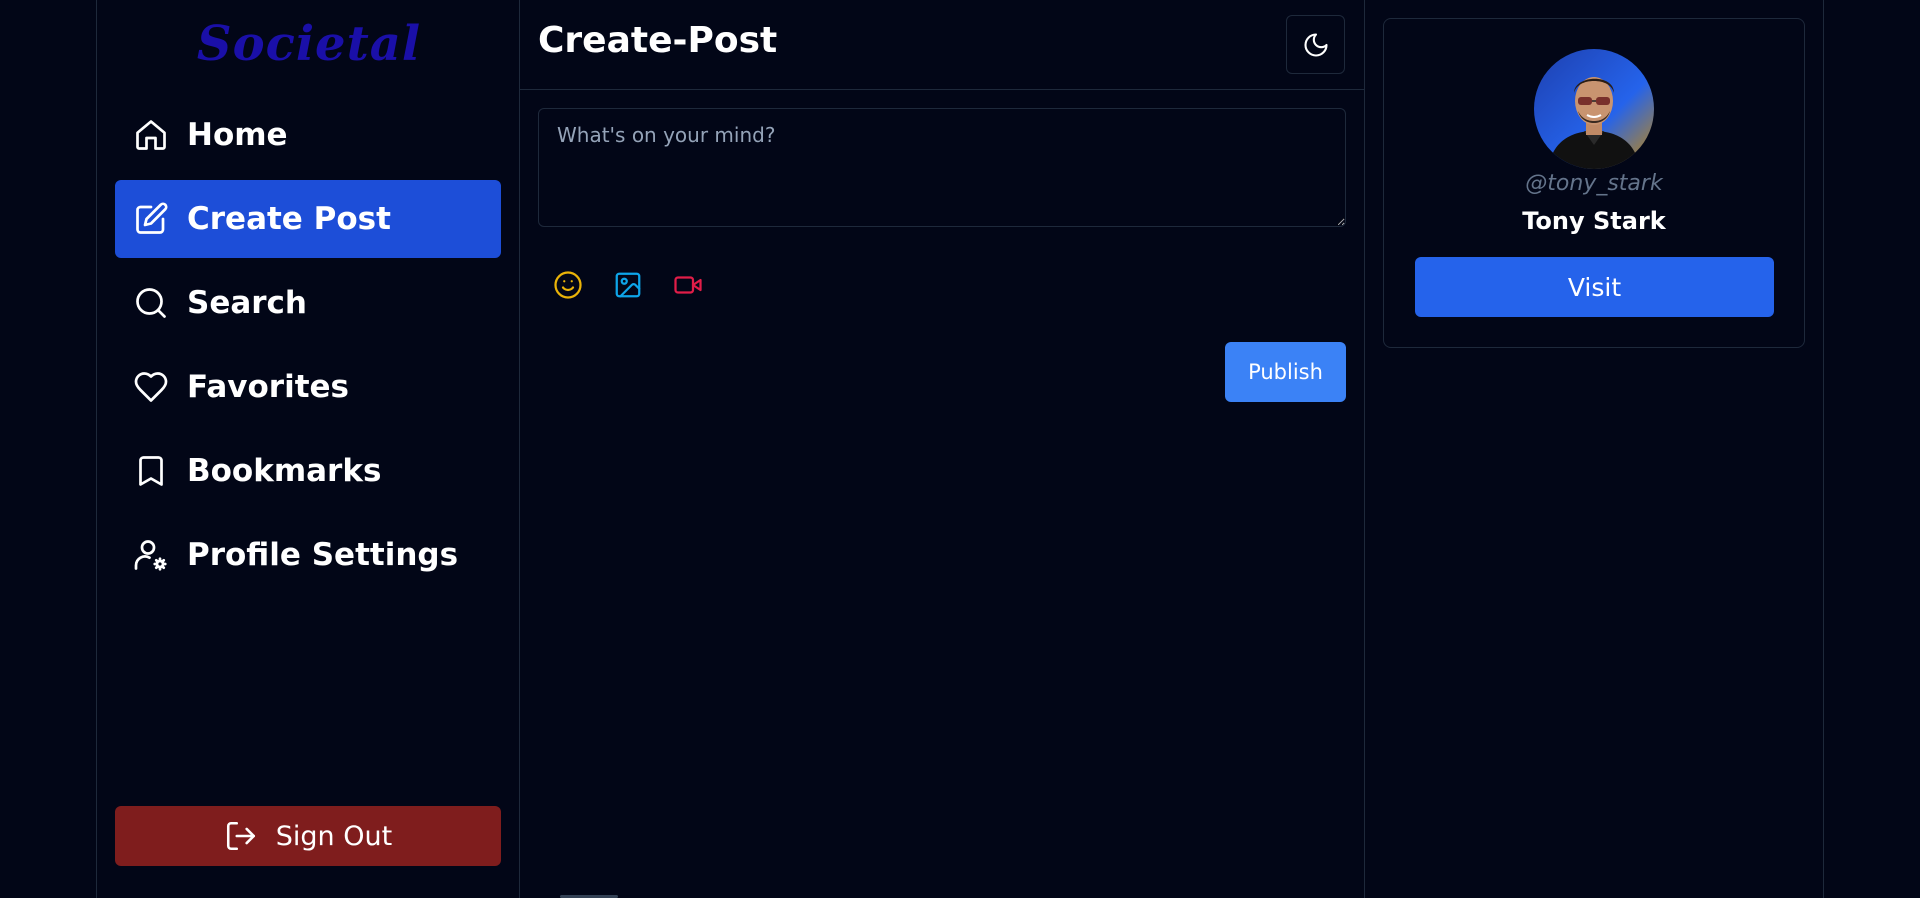 This screenshot has width=1920, height=898. Describe the element at coordinates (289, 219) in the screenshot. I see `sidebar-item-label: Create Post` at that location.